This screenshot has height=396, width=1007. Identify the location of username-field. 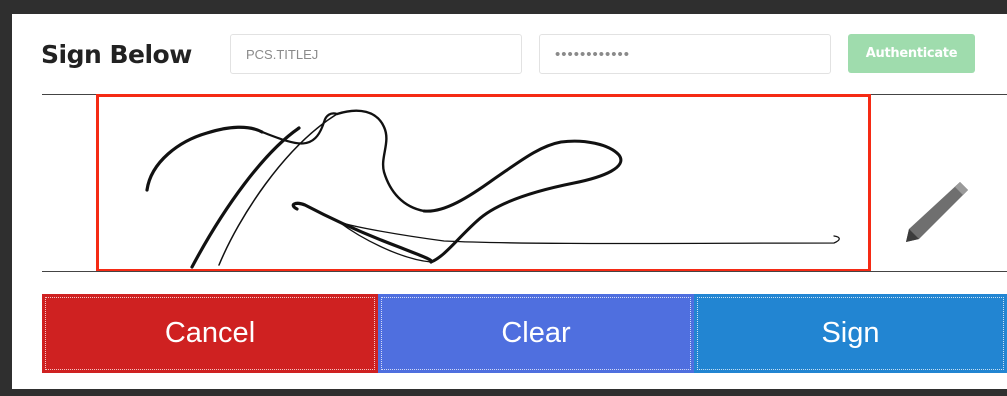
(376, 54).